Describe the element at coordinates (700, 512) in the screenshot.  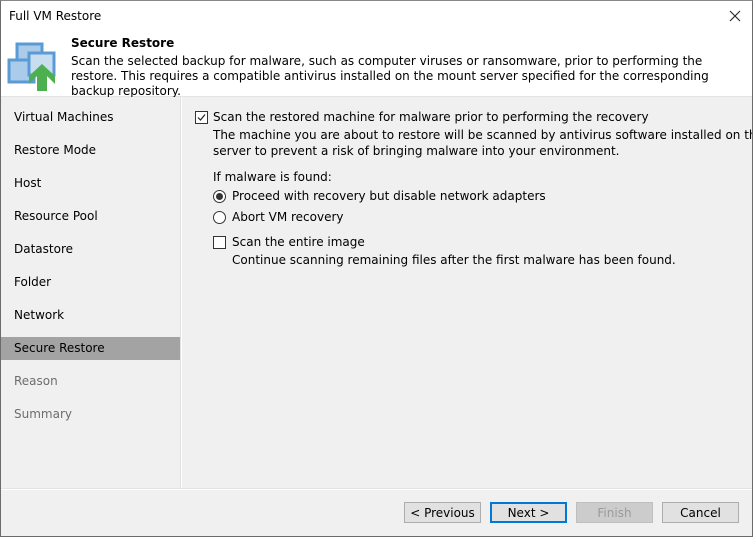
I see `cancel-button: Cancel` at that location.